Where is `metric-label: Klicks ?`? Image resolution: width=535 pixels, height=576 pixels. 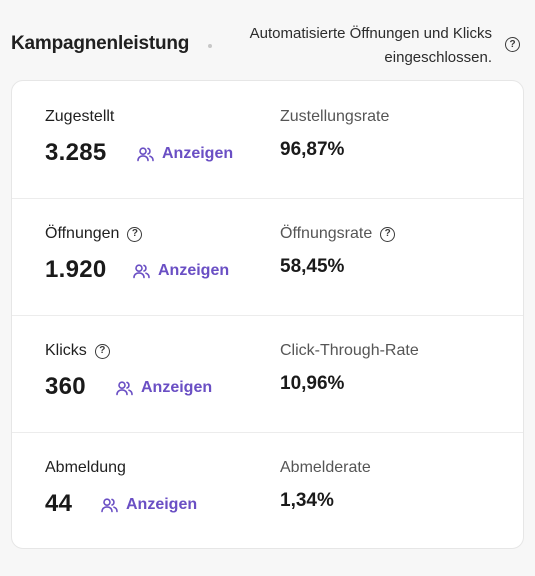
metric-label: Klicks ? is located at coordinates (77, 351).